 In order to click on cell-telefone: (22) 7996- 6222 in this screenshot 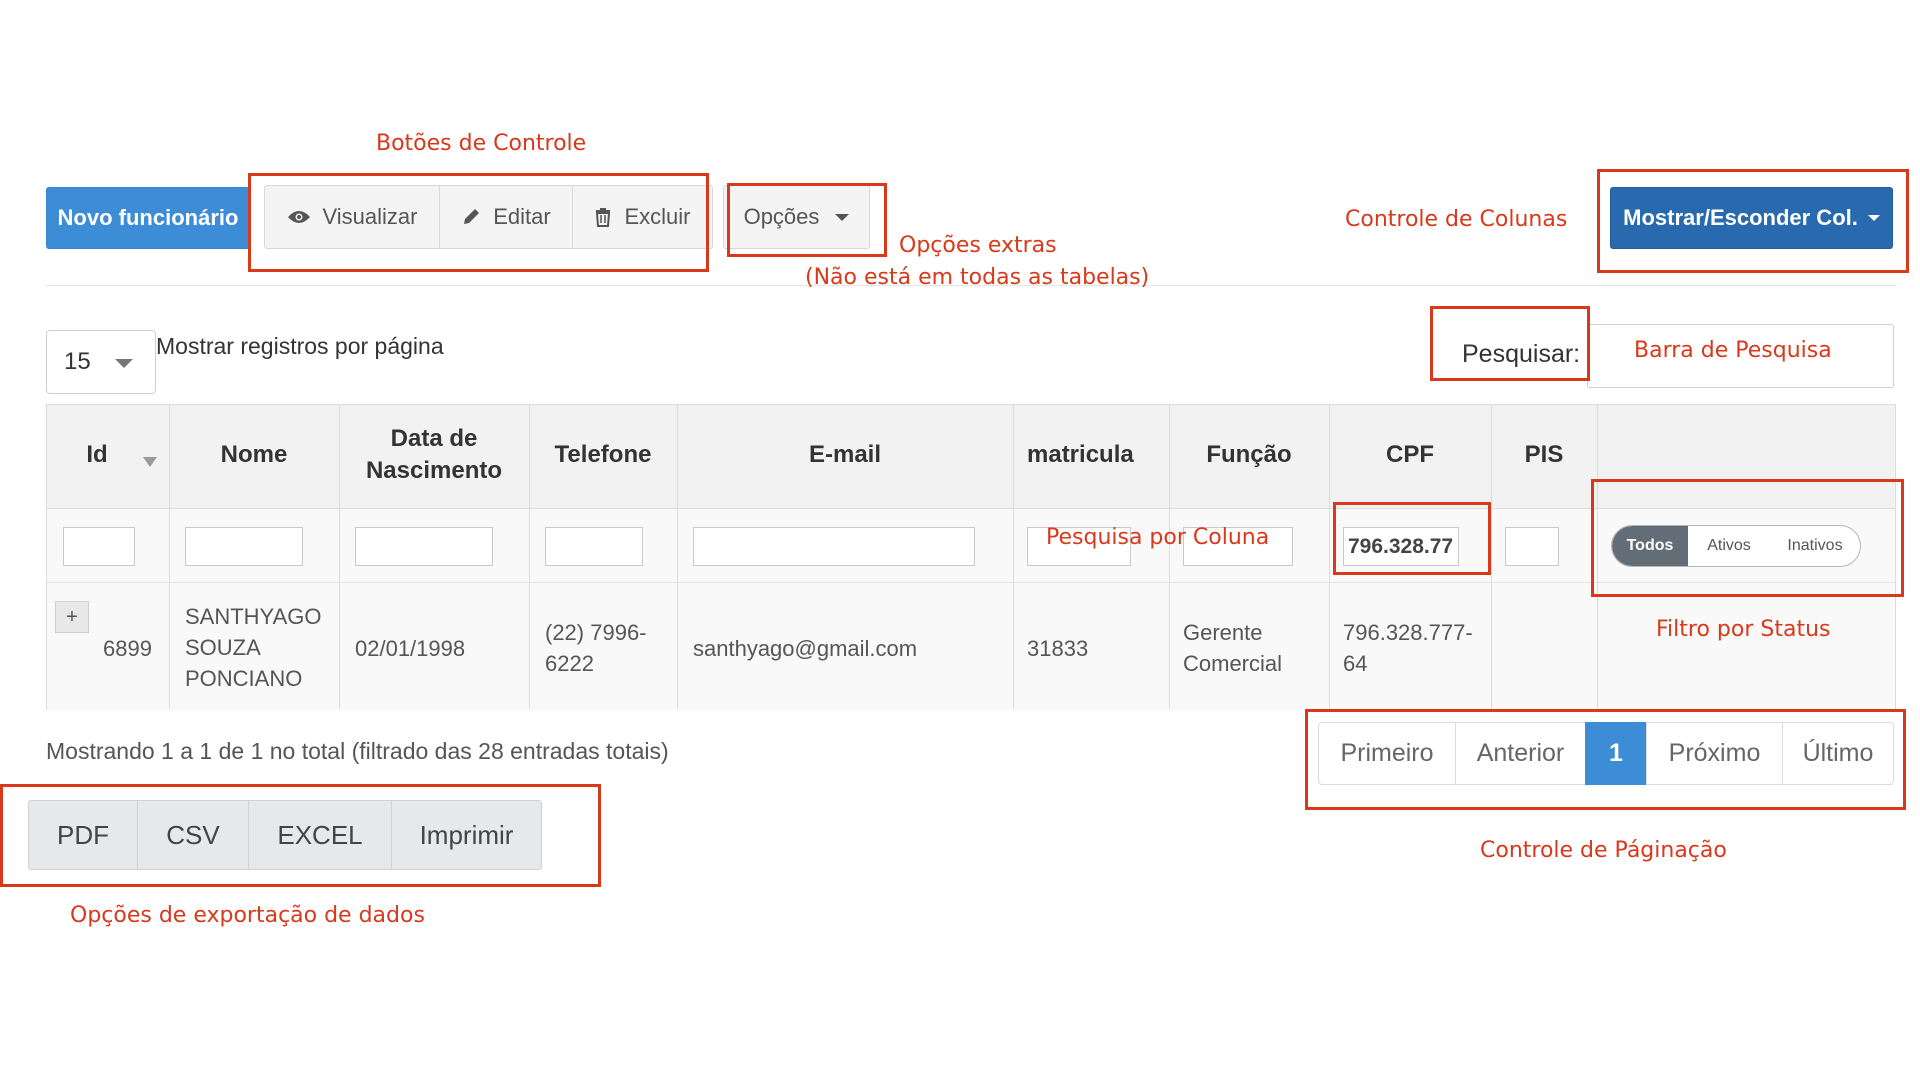, I will do `click(596, 648)`.